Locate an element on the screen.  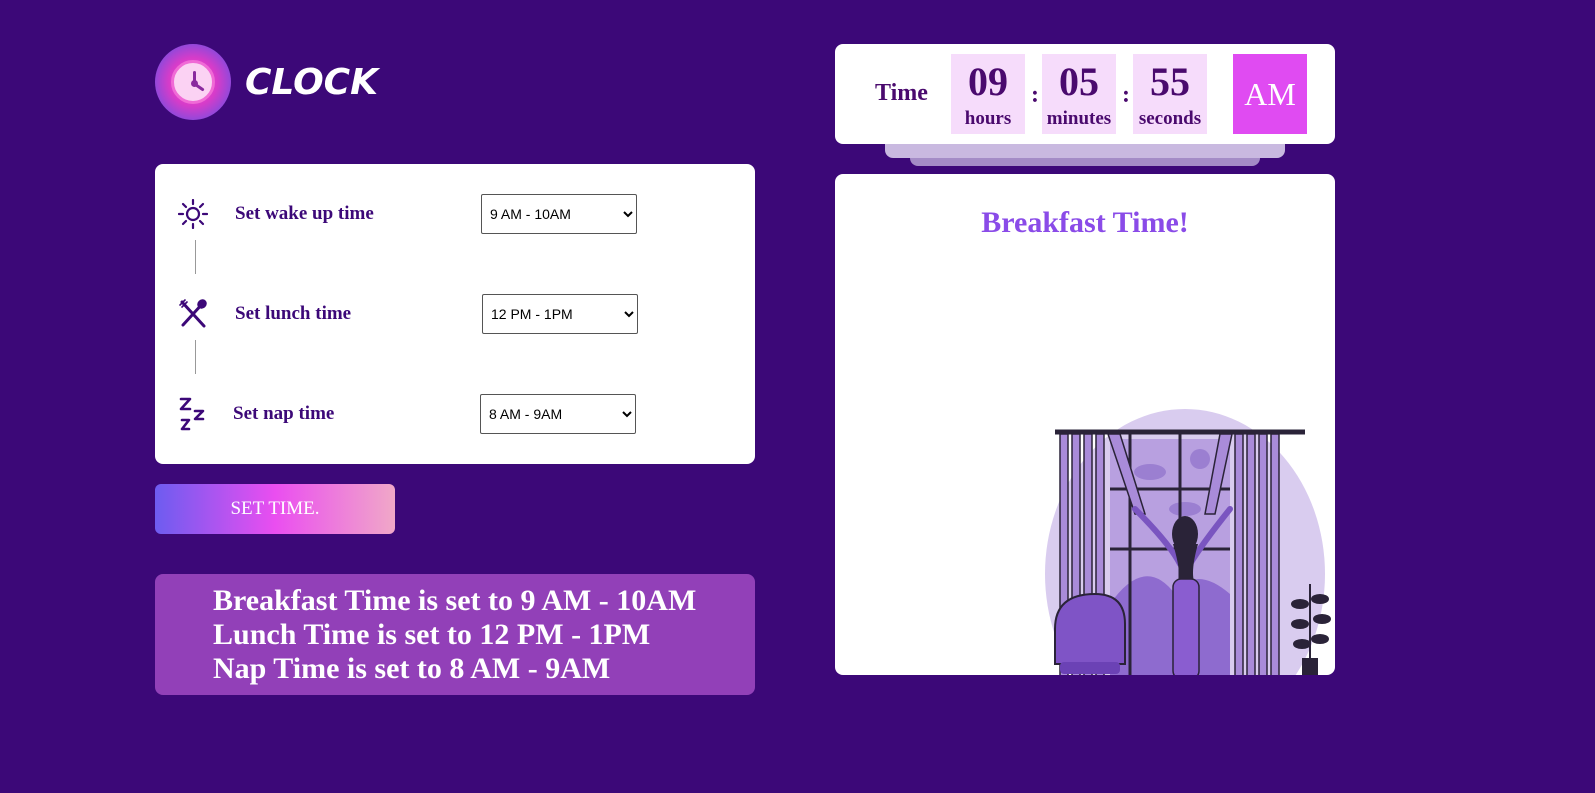
summary-lunch: Lunch Time is set to 12 PM - 1PM is located at coordinates (432, 634).